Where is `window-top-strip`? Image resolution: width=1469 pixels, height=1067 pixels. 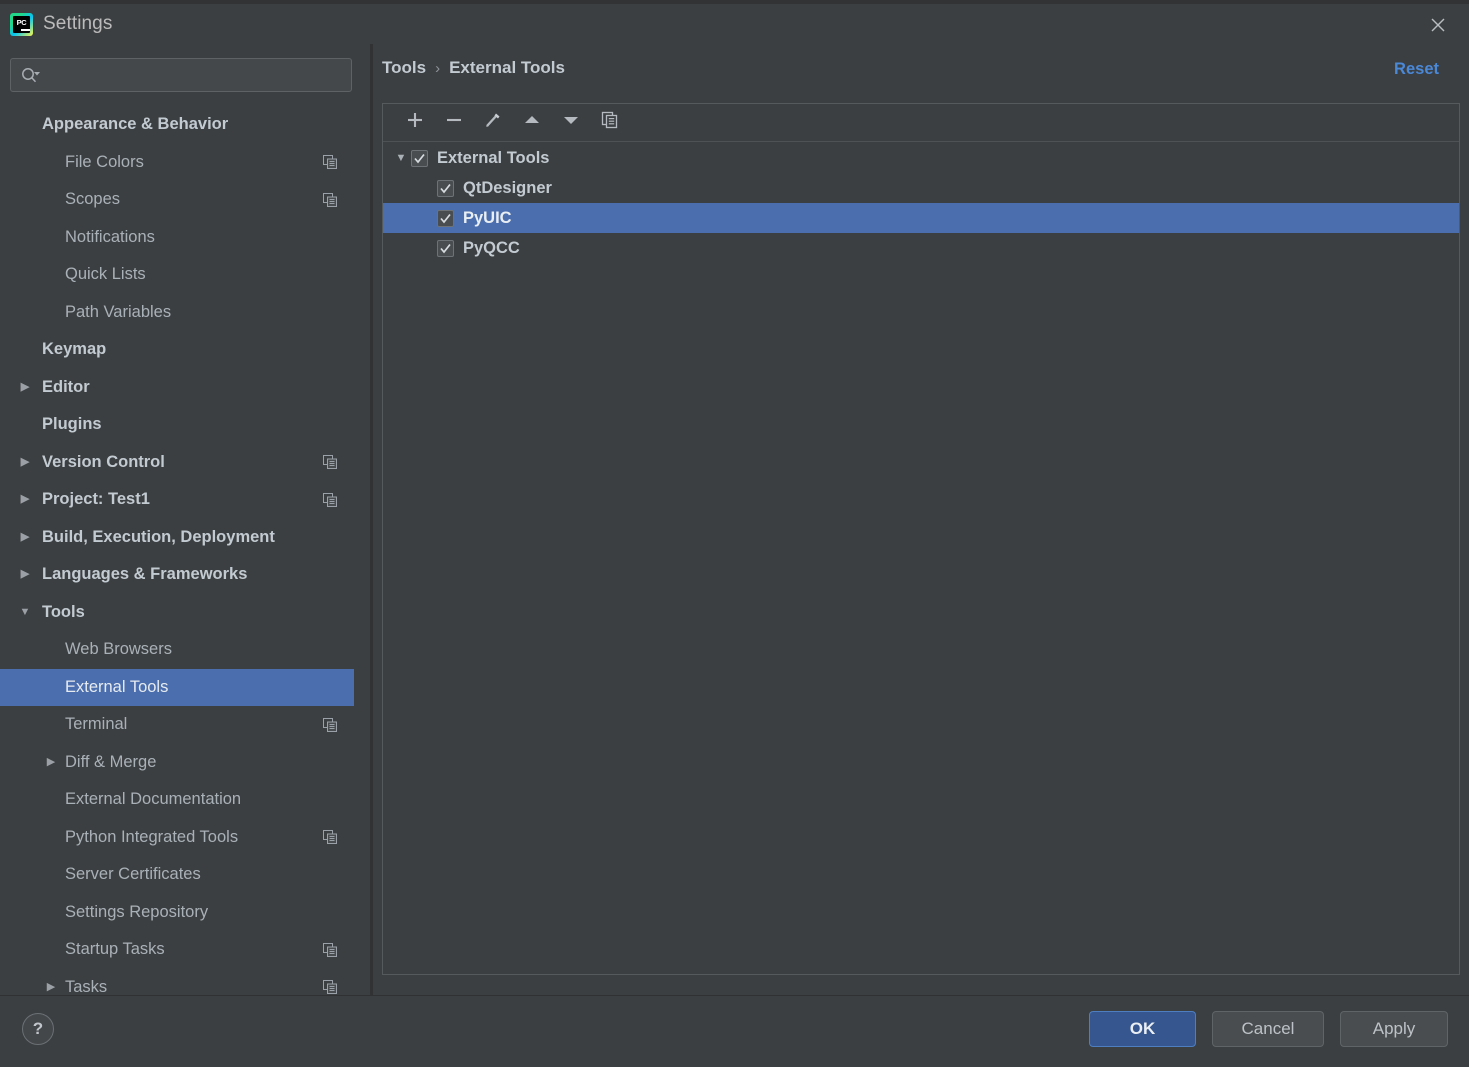 window-top-strip is located at coordinates (734, 2).